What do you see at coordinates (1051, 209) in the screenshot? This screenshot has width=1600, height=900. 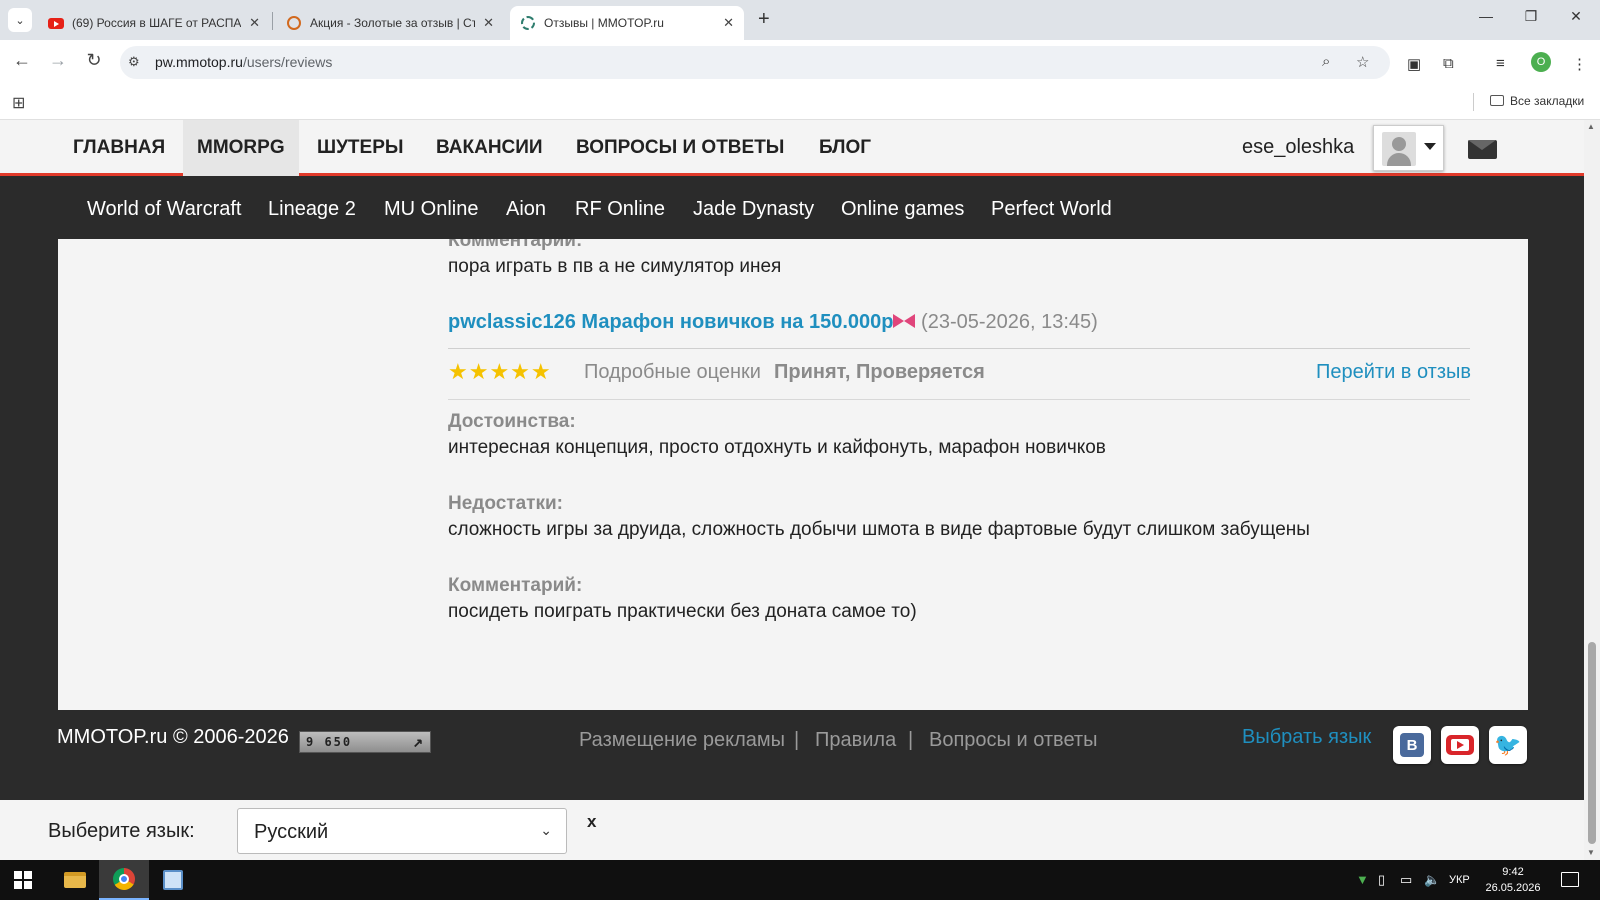 I see `game-nav-perfect-world: Perfect World` at bounding box center [1051, 209].